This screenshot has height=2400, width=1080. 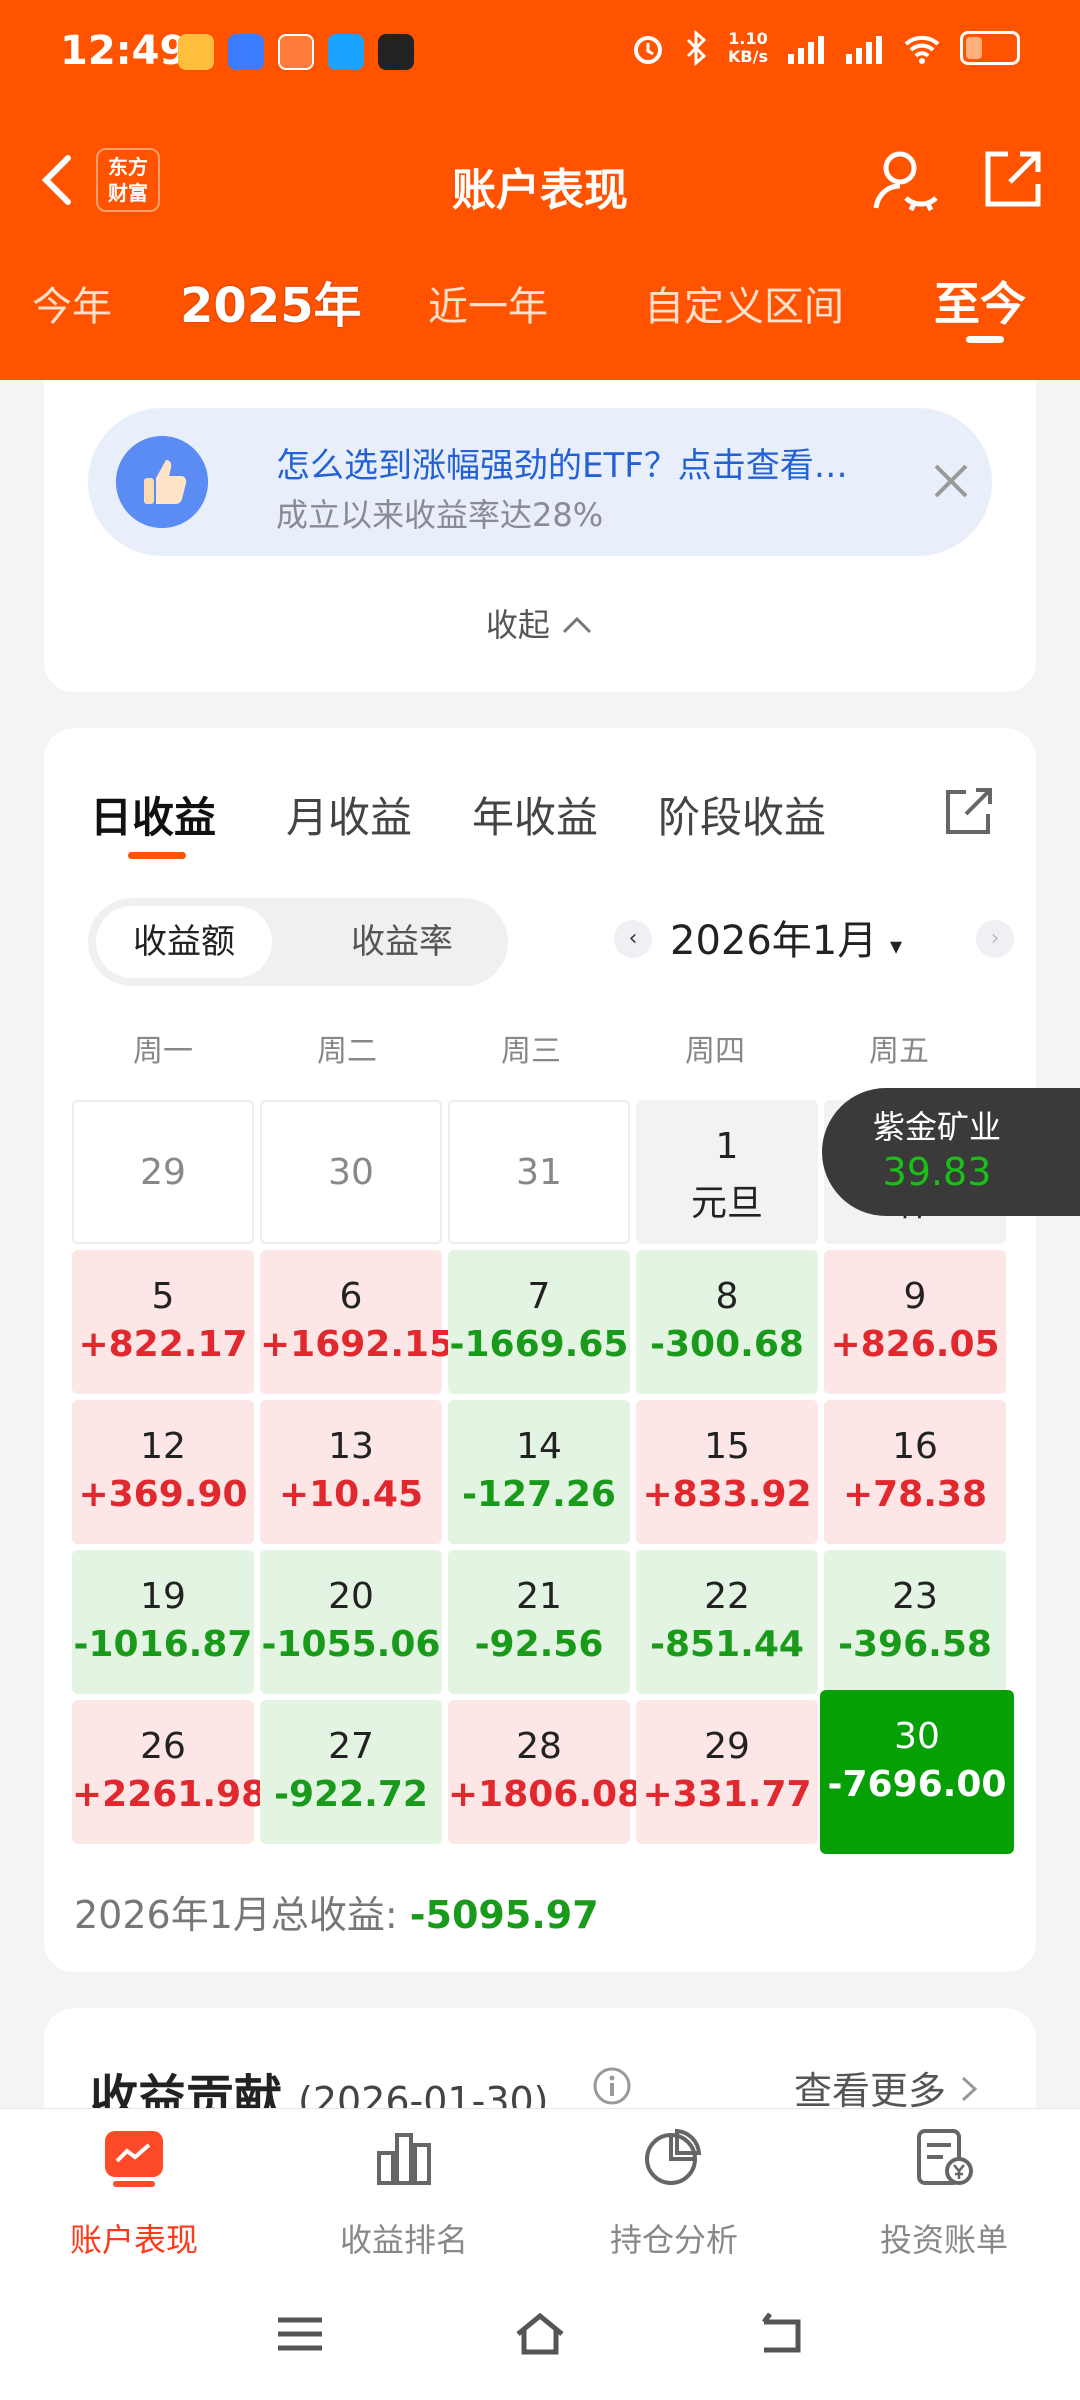 What do you see at coordinates (825, 48) in the screenshot?
I see `status-indicators: 1.10 KB/s` at bounding box center [825, 48].